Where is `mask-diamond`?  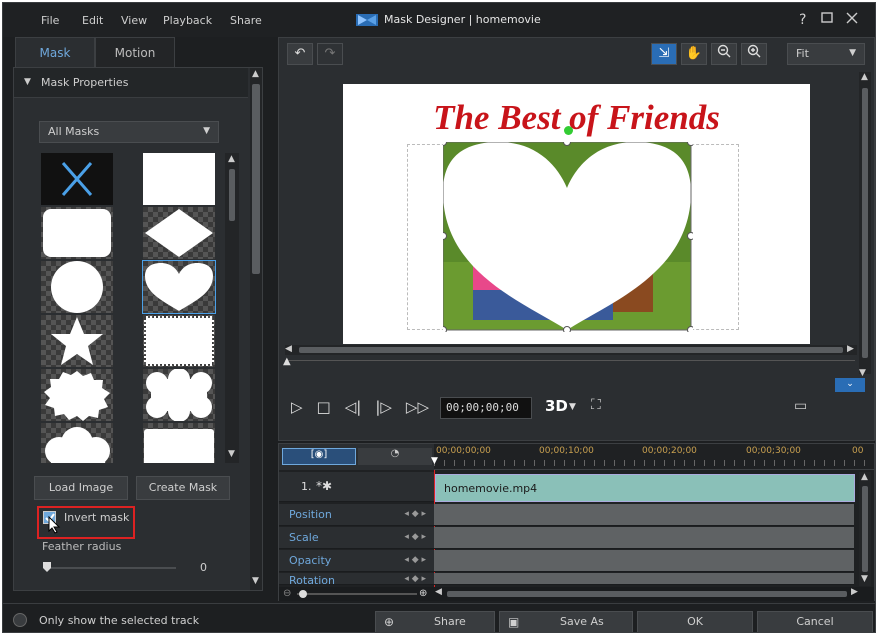
mask-diamond is located at coordinates (179, 233).